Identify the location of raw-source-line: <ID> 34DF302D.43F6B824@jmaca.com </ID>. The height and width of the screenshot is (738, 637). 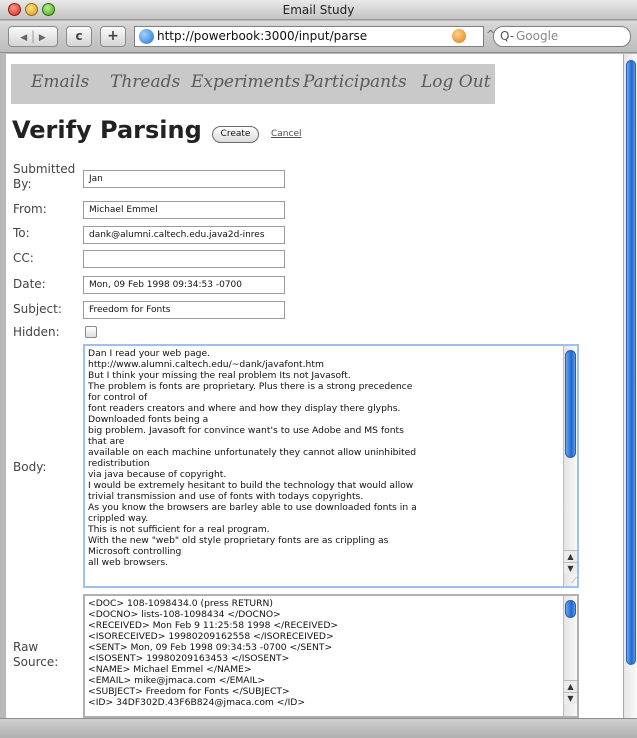
(197, 702).